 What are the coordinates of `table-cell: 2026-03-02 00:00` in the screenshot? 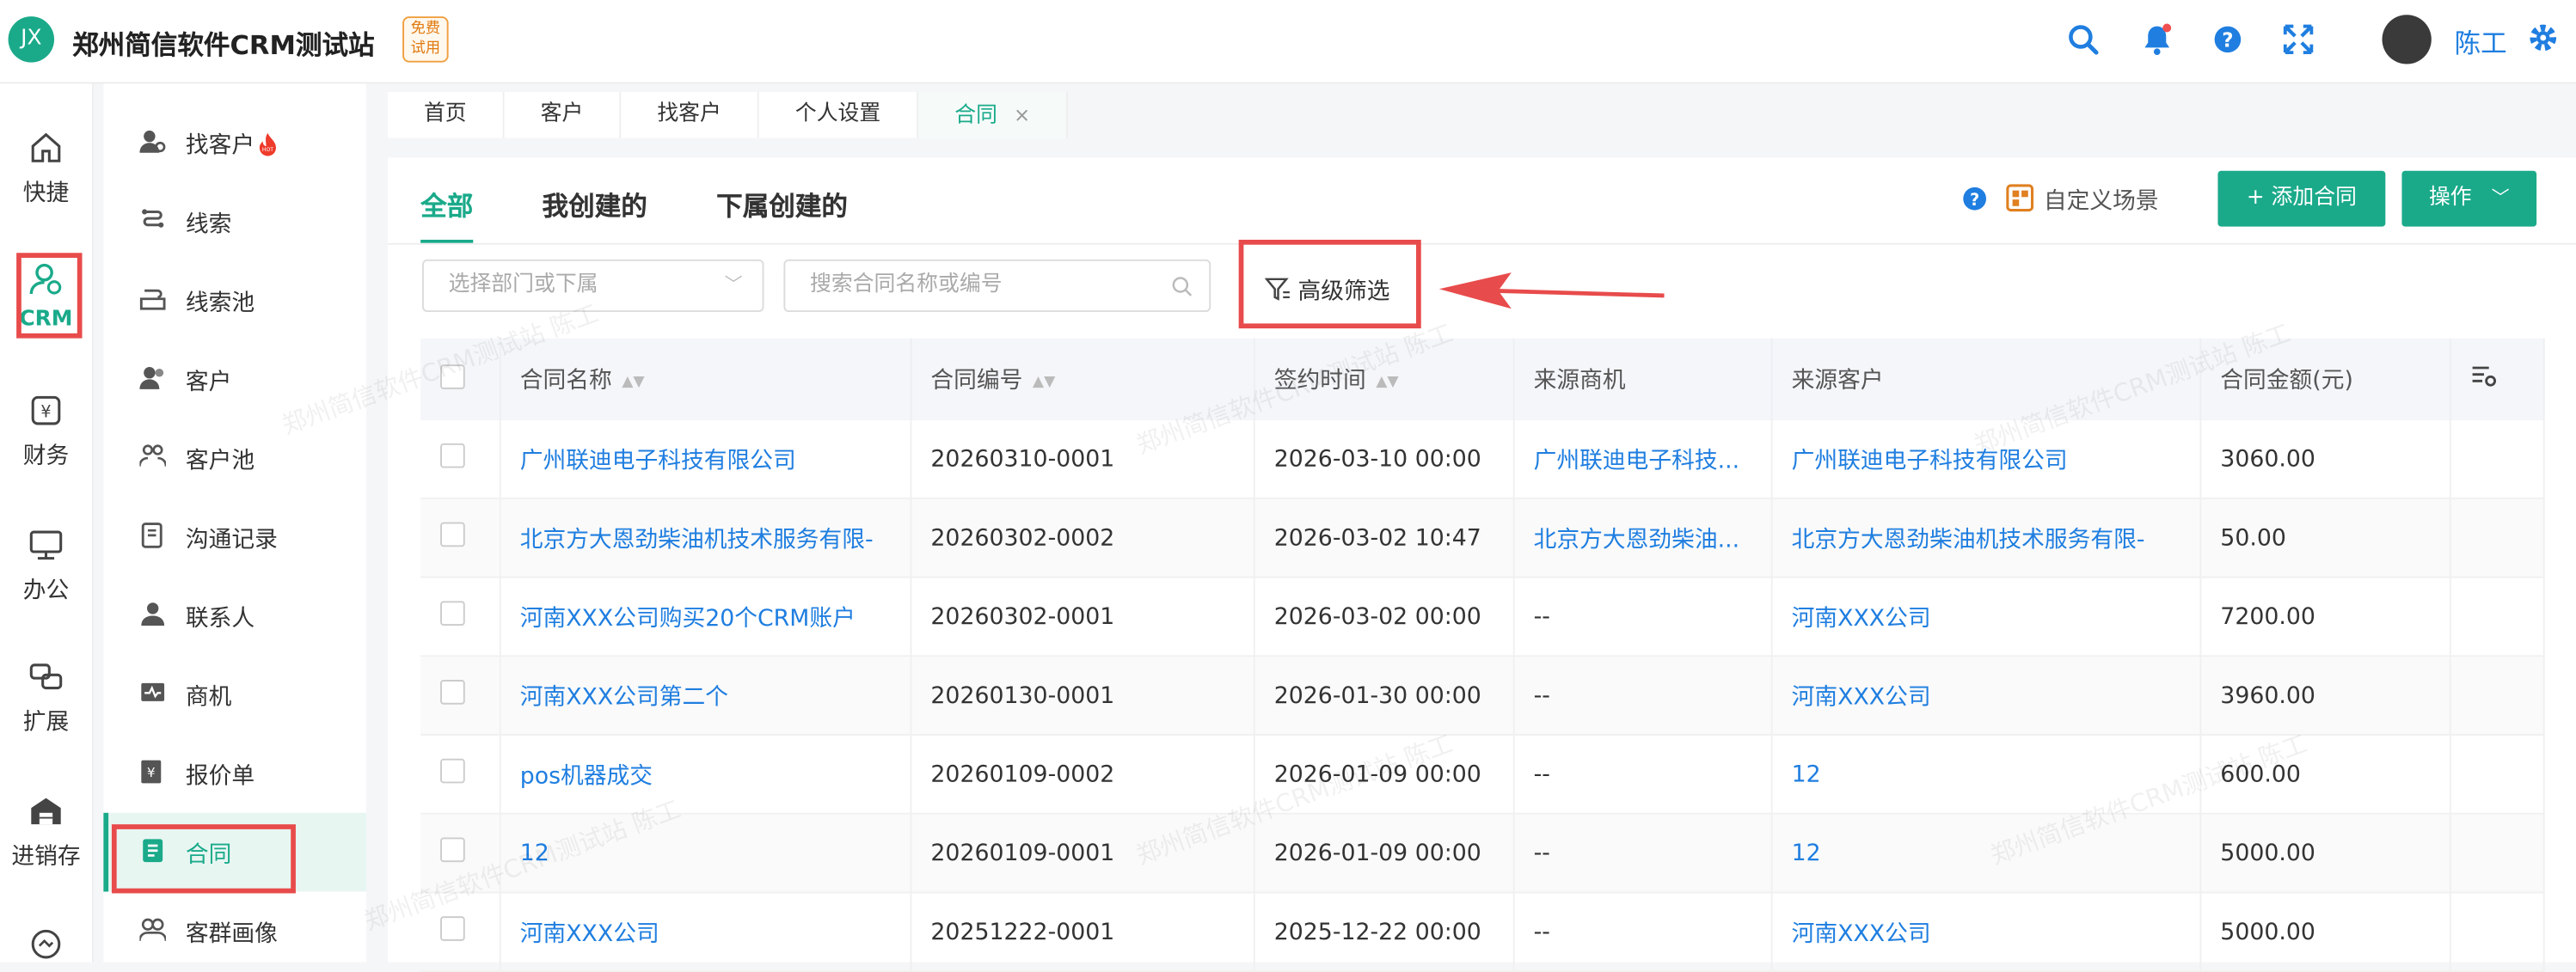 It's located at (1384, 617).